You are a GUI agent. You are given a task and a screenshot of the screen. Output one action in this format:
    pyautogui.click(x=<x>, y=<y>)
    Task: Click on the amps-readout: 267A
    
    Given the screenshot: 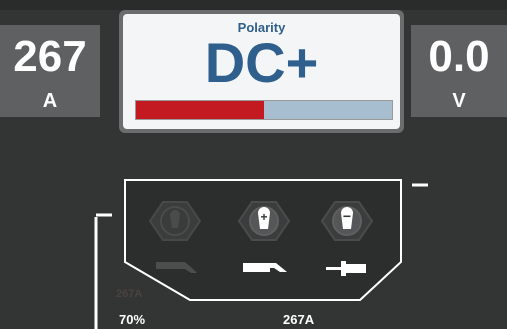 What is the action you would take?
    pyautogui.click(x=299, y=319)
    